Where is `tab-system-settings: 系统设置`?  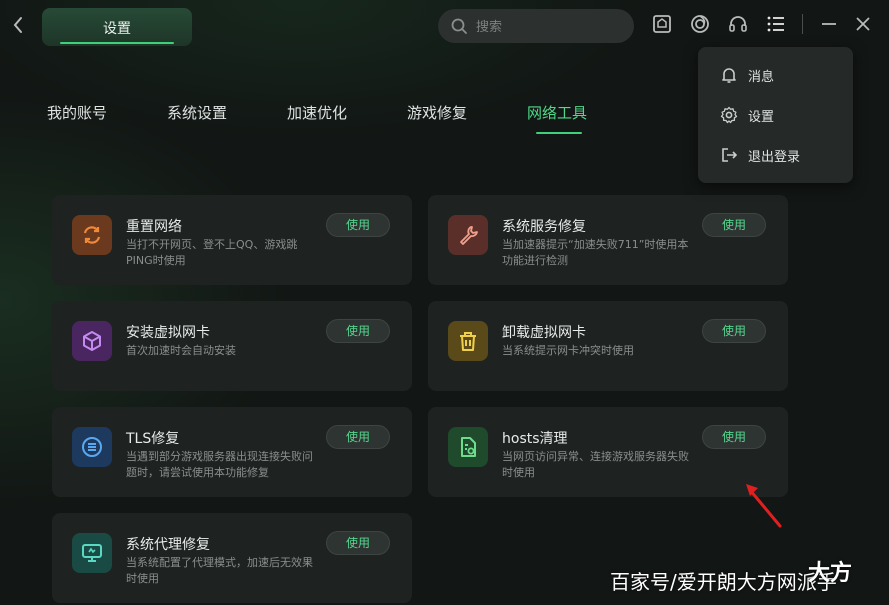 tab-system-settings: 系统设置 is located at coordinates (197, 112).